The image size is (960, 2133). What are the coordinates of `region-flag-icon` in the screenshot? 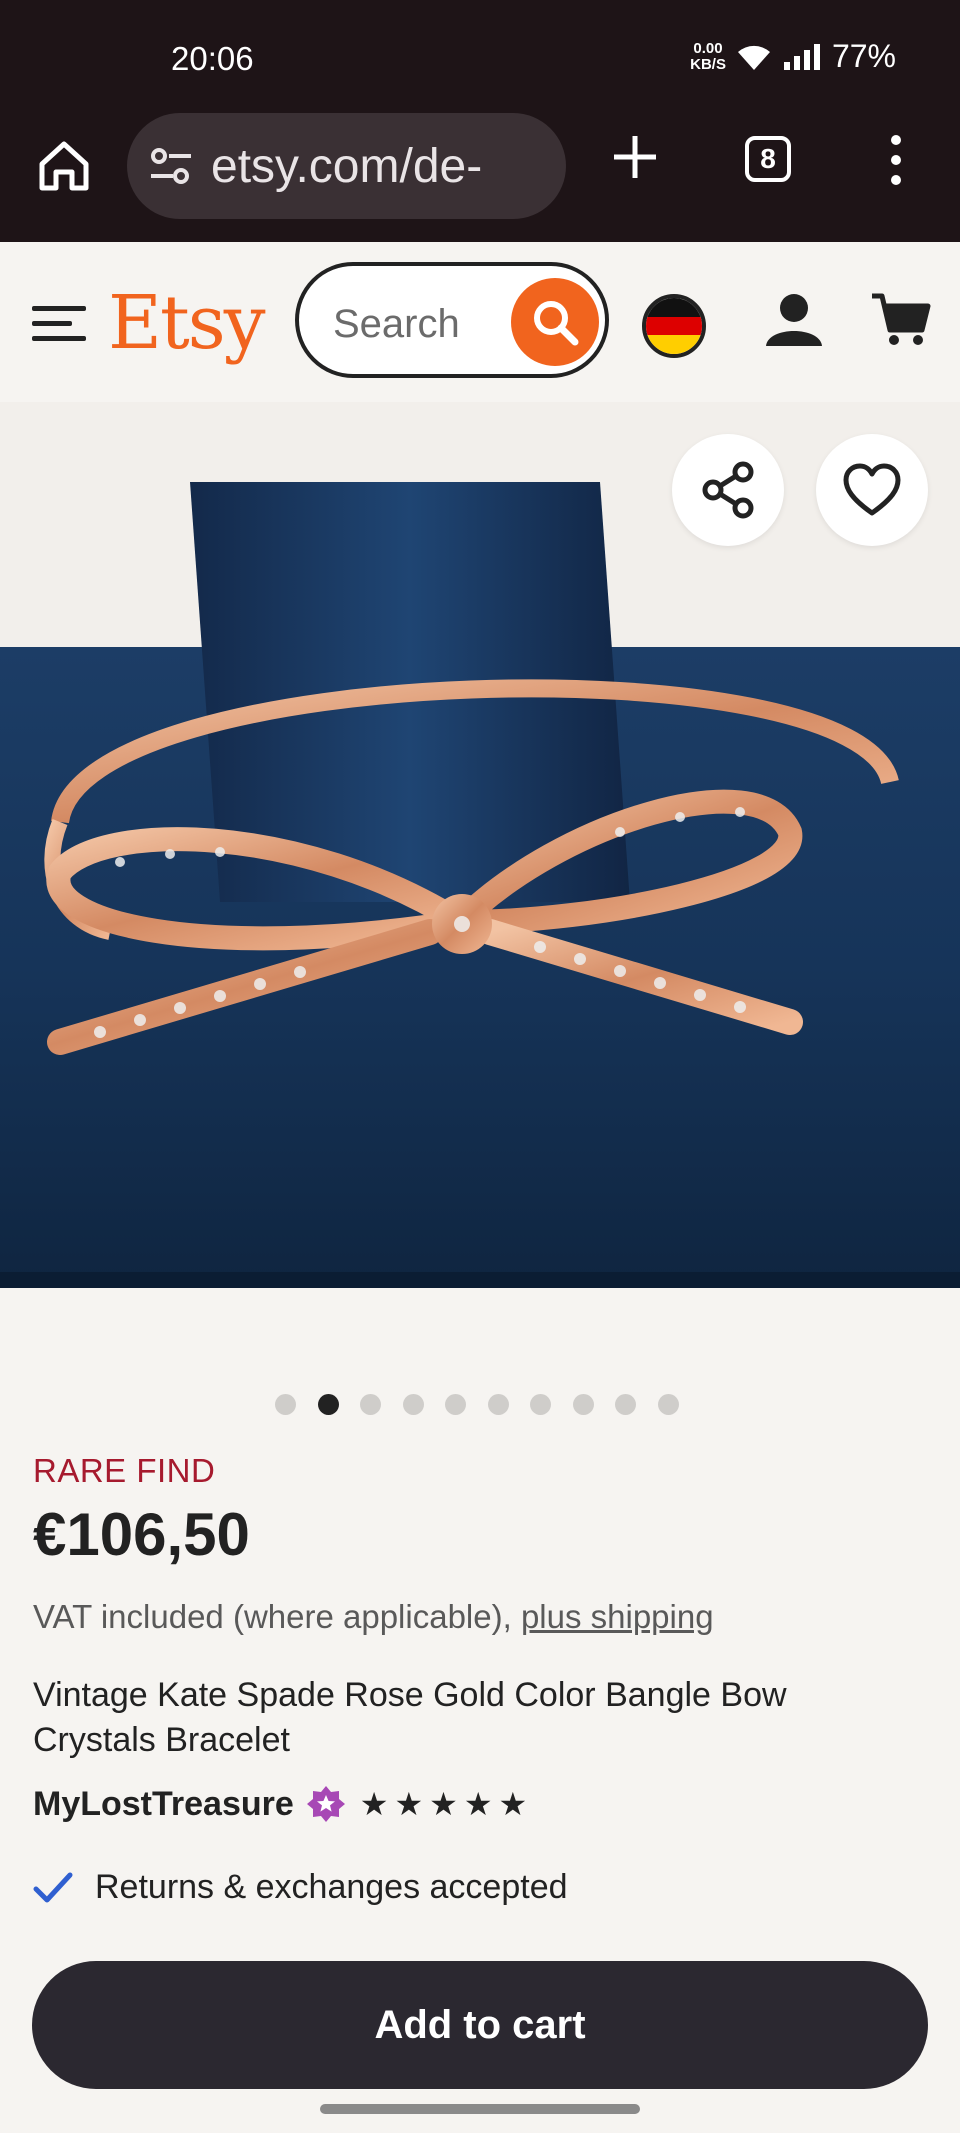 It's located at (674, 326).